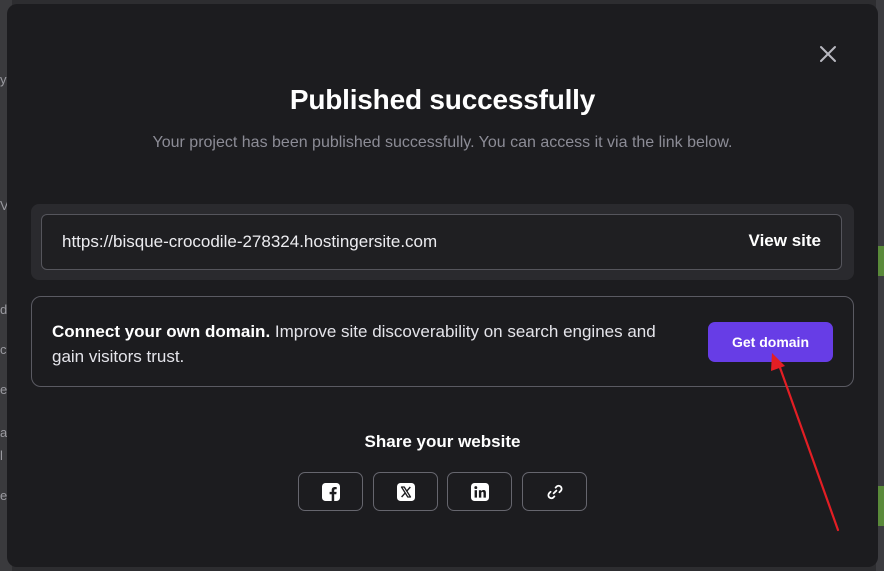  I want to click on x-twitter-icon, so click(405, 491).